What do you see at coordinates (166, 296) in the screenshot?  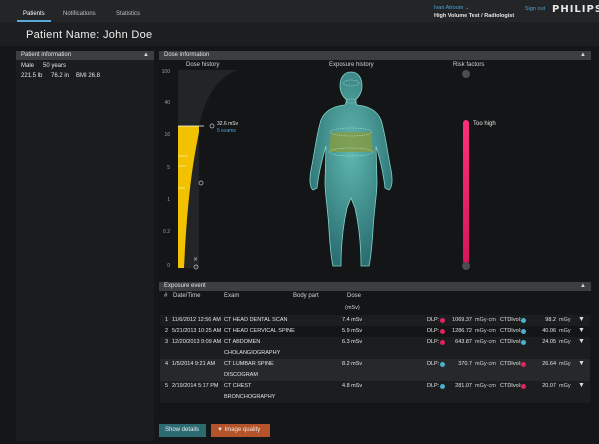 I see `column-header-number: #` at bounding box center [166, 296].